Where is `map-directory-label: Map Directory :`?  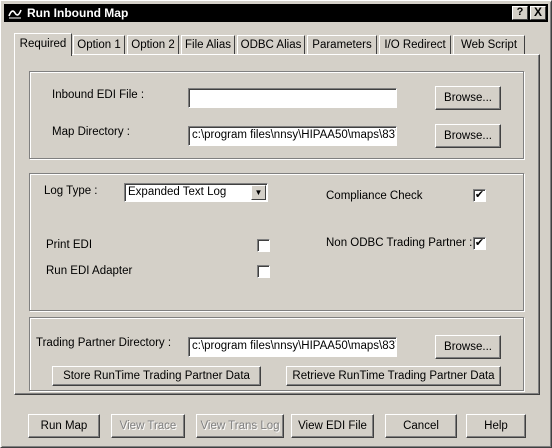
map-directory-label: Map Directory : is located at coordinates (91, 132).